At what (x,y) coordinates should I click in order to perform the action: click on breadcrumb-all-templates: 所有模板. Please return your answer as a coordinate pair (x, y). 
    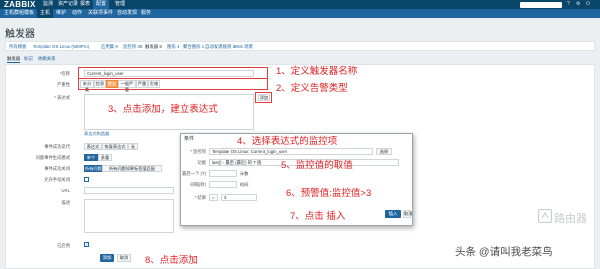
    Looking at the image, I should click on (18, 47).